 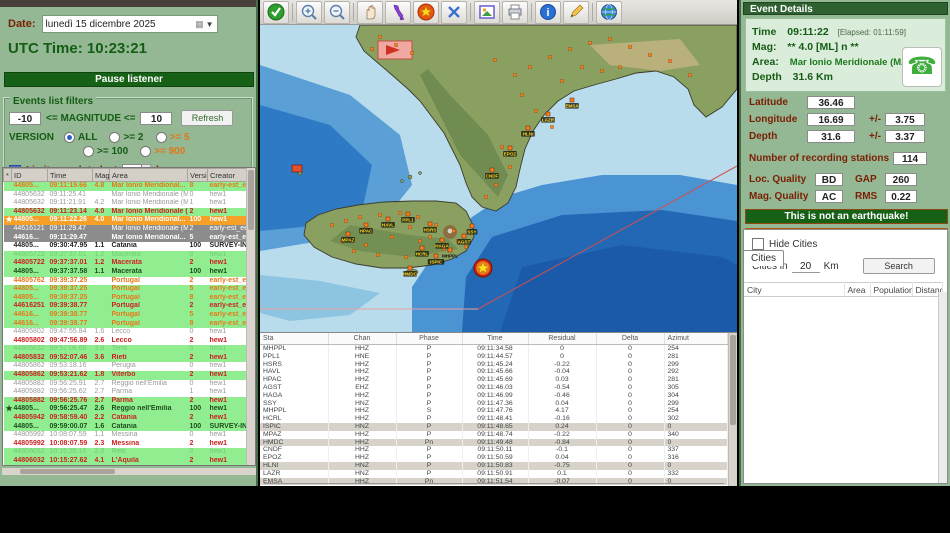 I want to click on phase-row: MHPPL HHZ P 09:11:34.58 0 0 254, so click(x=494, y=348).